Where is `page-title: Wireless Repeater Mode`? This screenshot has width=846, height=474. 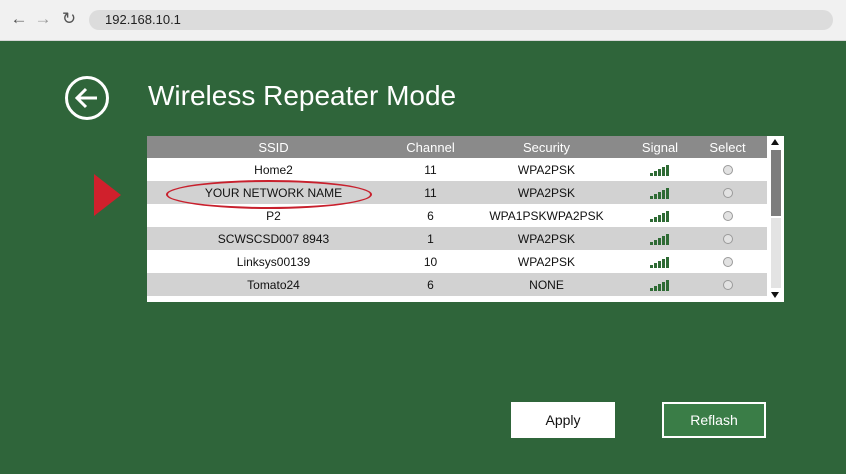
page-title: Wireless Repeater Mode is located at coordinates (302, 95).